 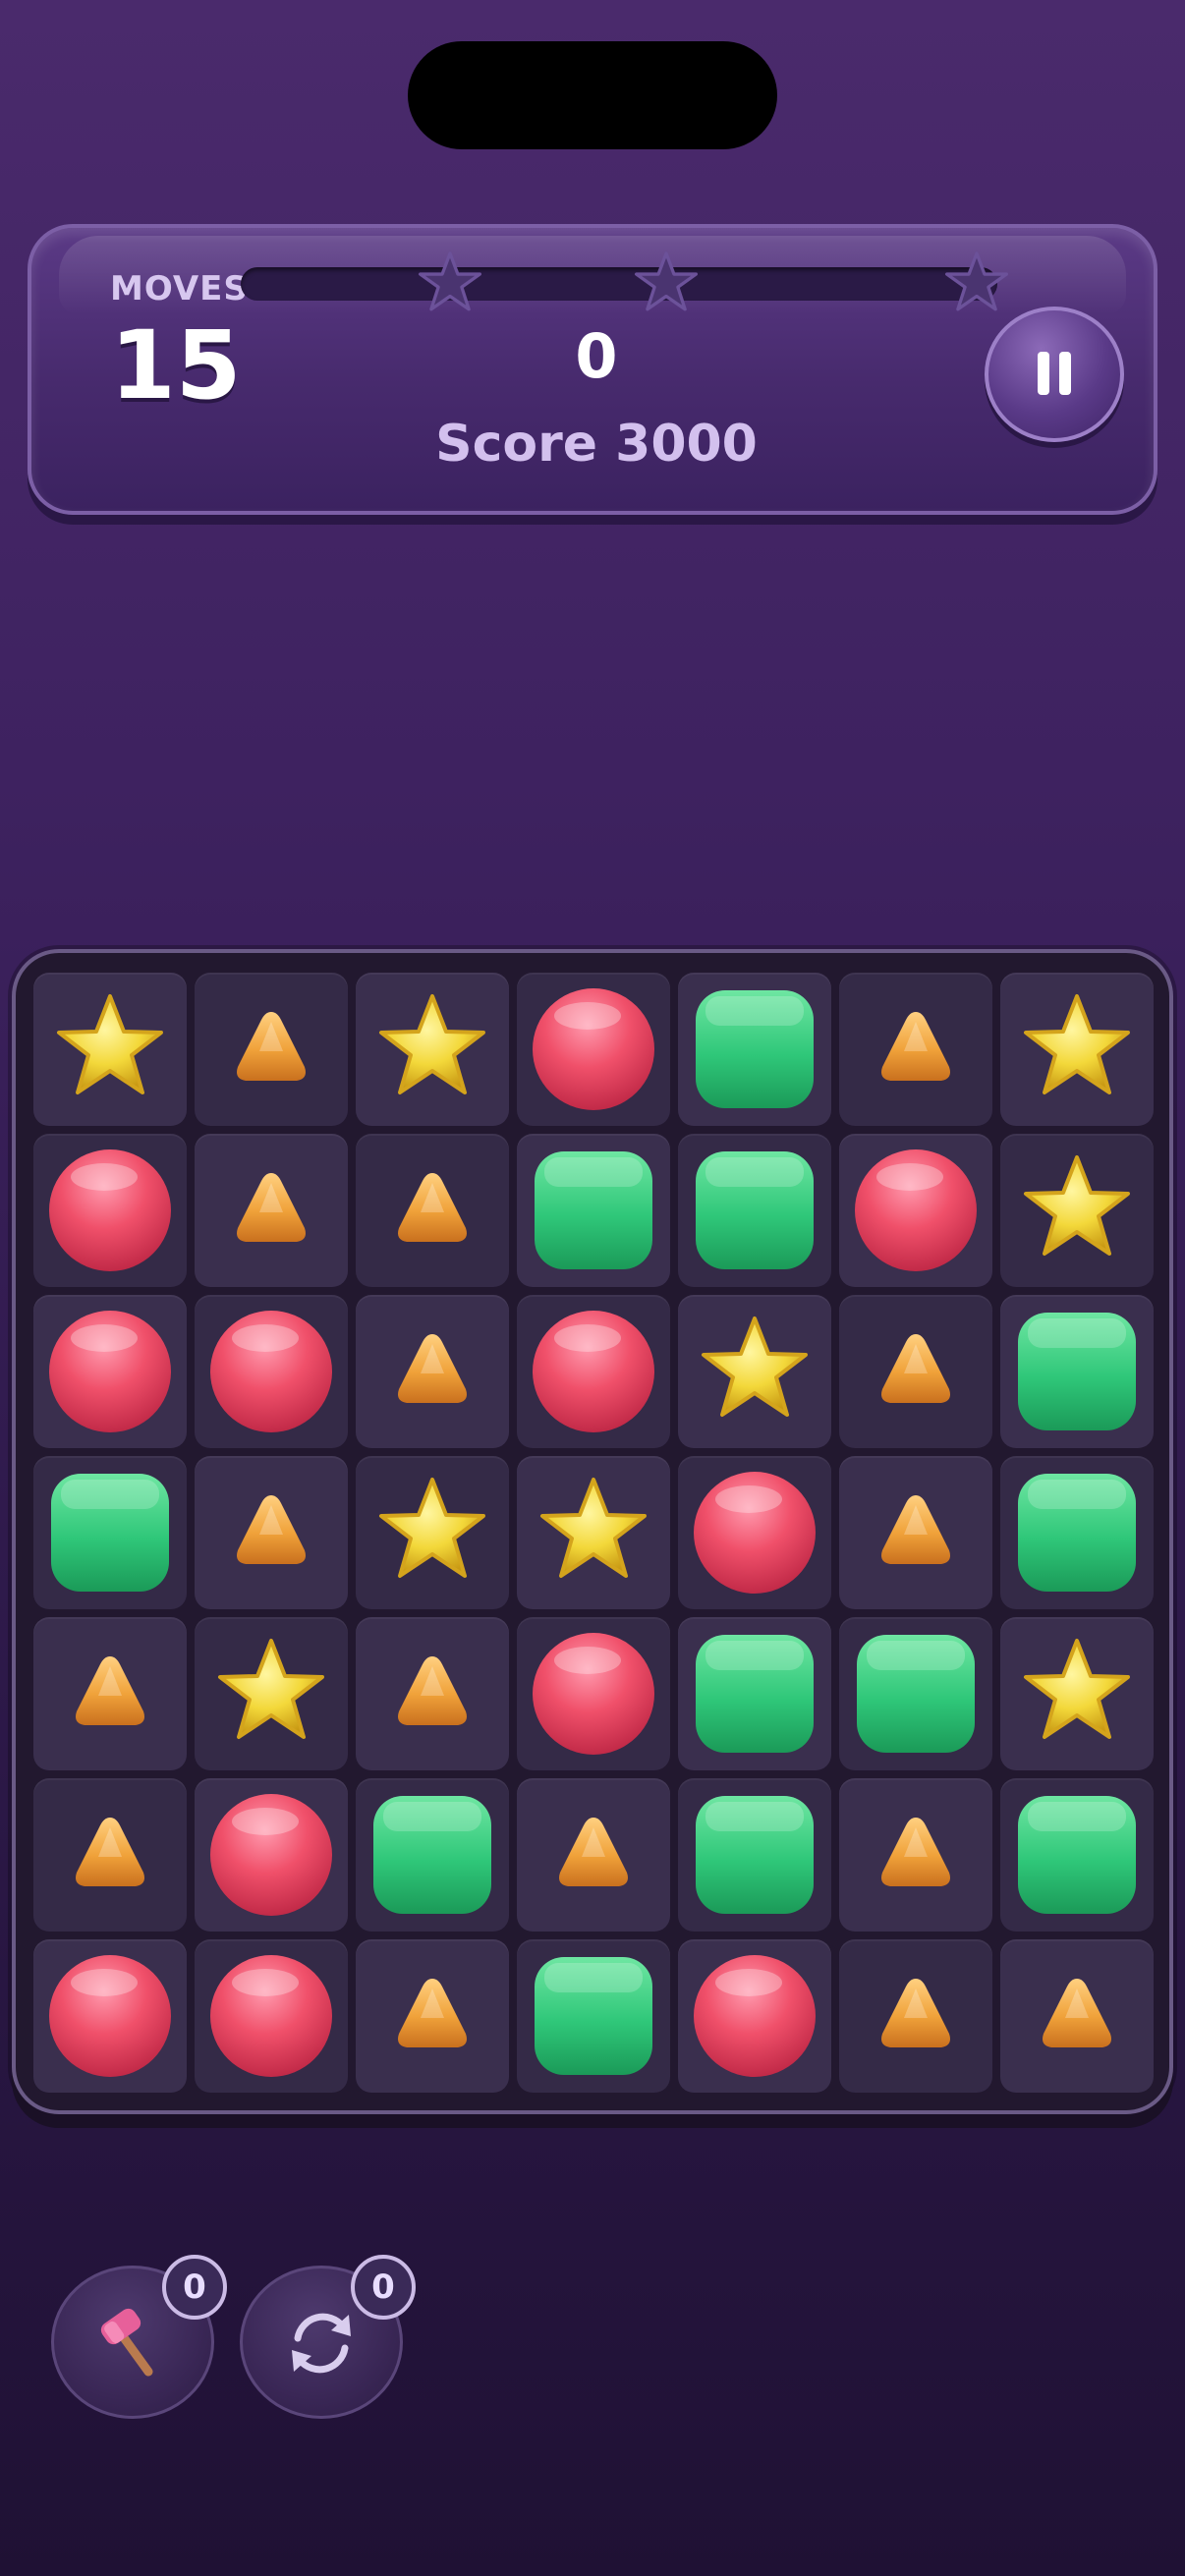 I want to click on pause-button, so click(x=1054, y=374).